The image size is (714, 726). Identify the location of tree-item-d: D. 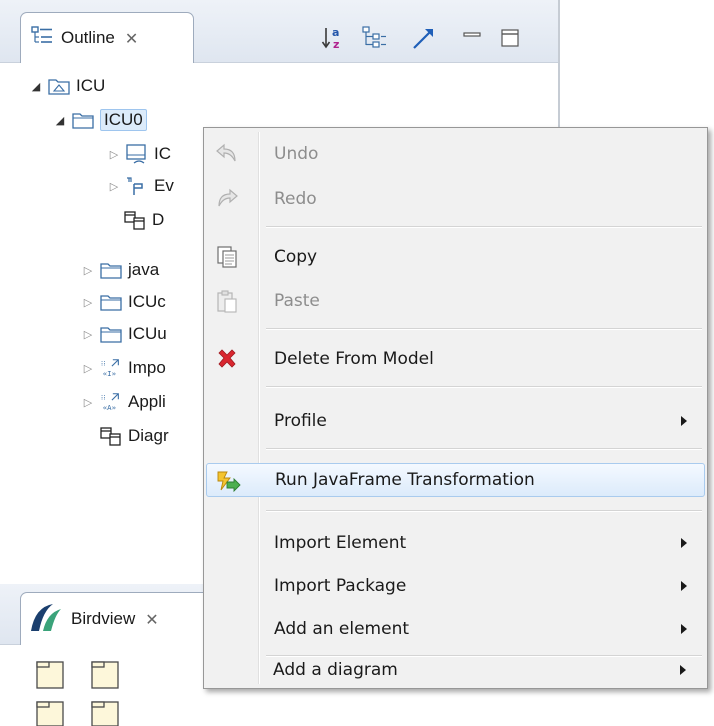
(144, 220).